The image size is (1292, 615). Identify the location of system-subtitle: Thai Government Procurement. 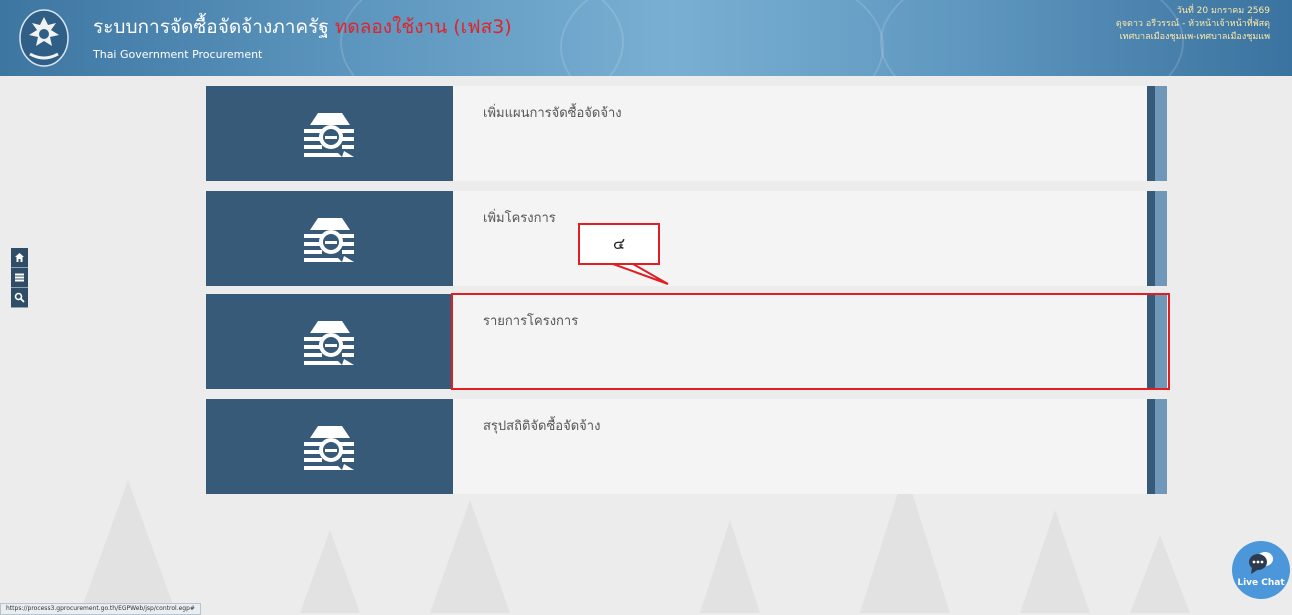
(178, 54).